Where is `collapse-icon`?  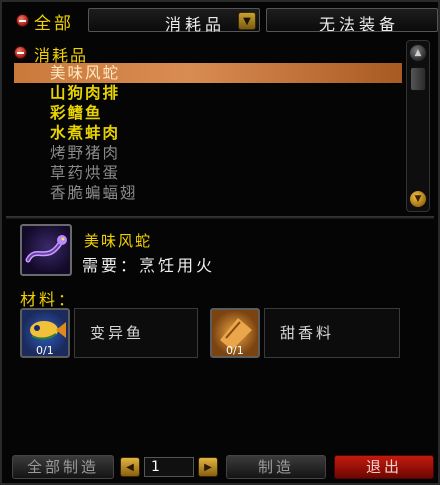 collapse-icon is located at coordinates (20, 52).